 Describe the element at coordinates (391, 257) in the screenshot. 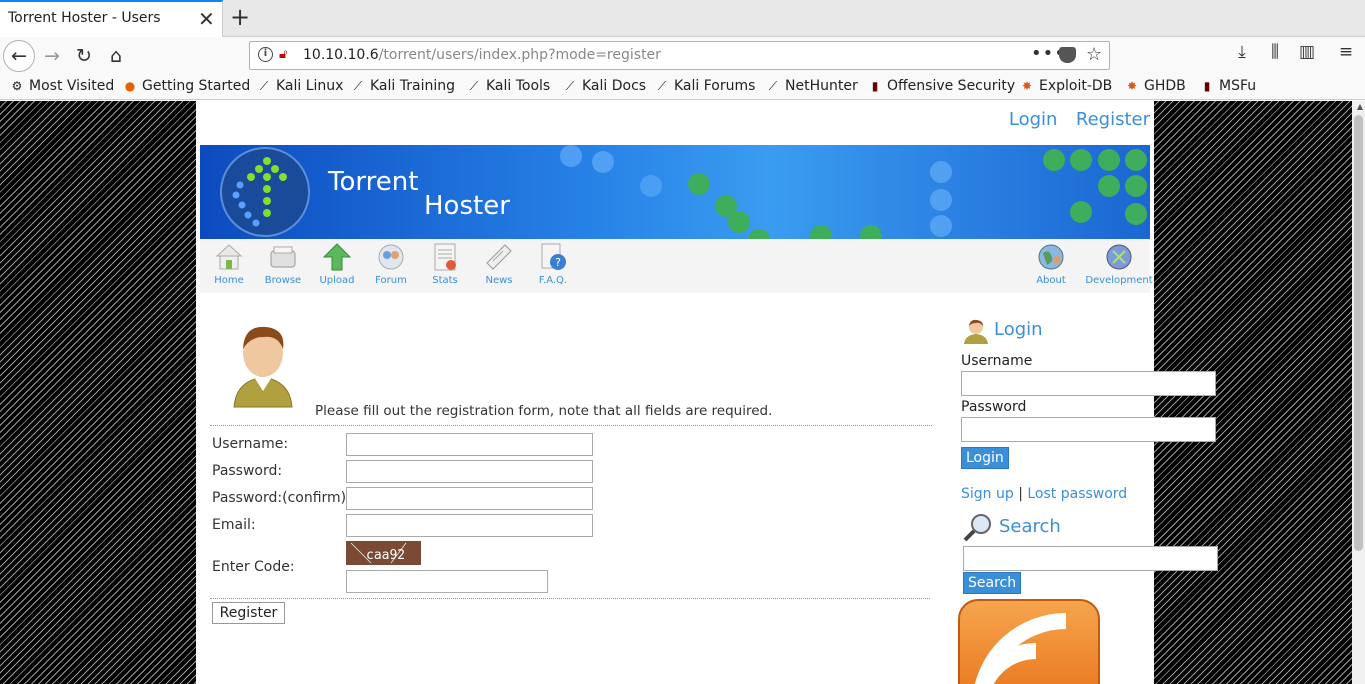

I see `forum-icon` at that location.